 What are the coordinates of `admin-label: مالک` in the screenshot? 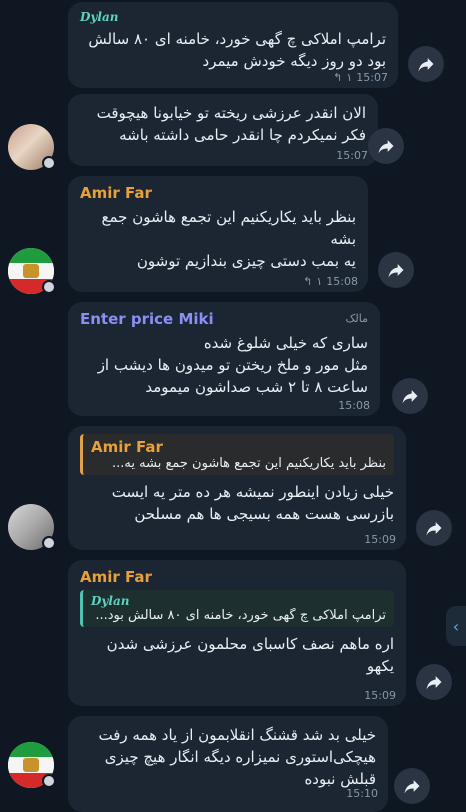 It's located at (356, 318).